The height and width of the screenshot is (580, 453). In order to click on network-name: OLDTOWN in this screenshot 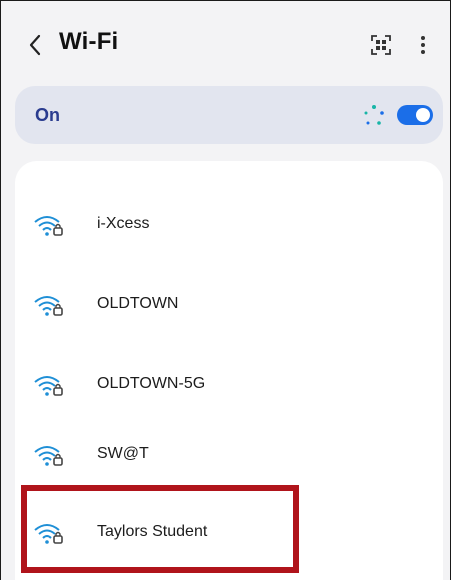, I will do `click(138, 303)`.